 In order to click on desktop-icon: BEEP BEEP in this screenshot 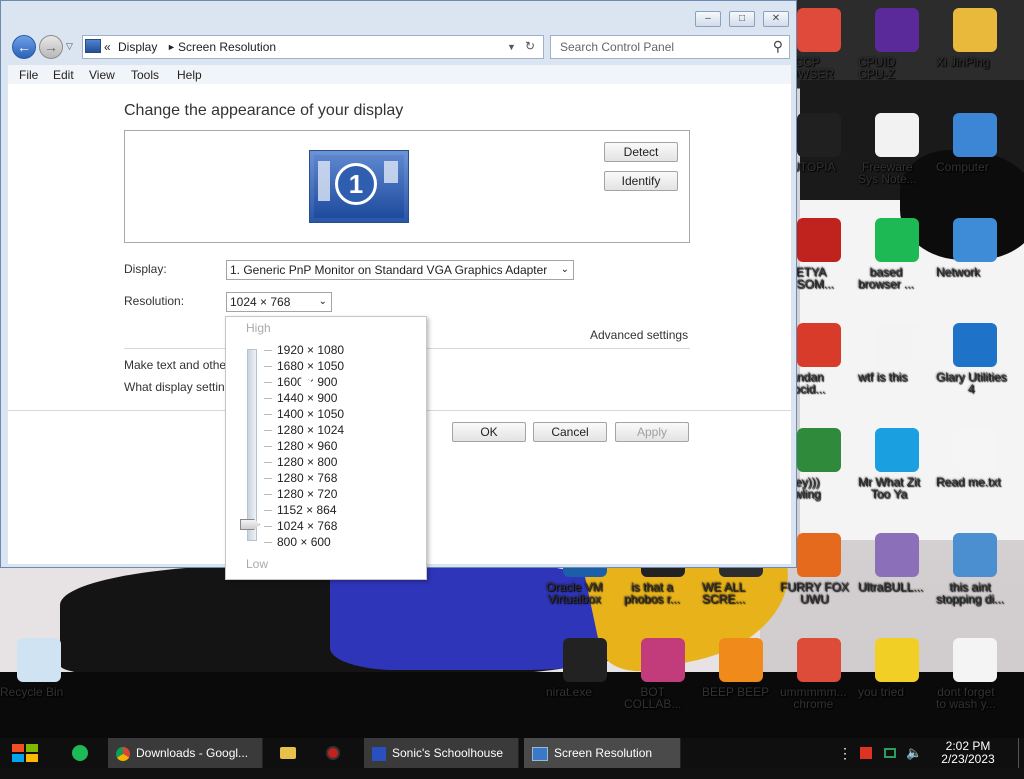, I will do `click(741, 668)`.